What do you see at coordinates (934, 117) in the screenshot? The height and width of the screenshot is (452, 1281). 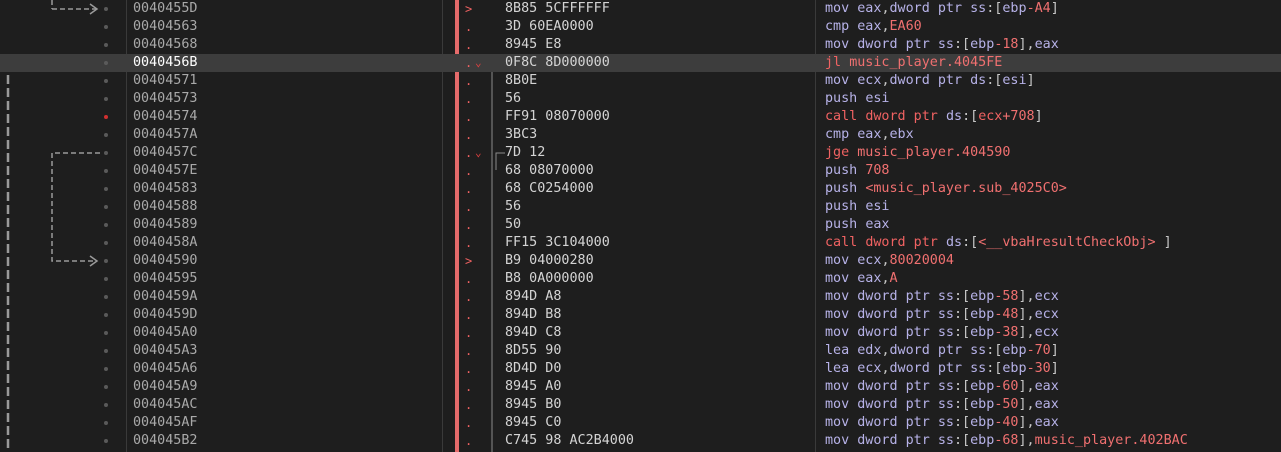 I see `instruction-disassembly: call dword ptr ds:[ecx+708]` at bounding box center [934, 117].